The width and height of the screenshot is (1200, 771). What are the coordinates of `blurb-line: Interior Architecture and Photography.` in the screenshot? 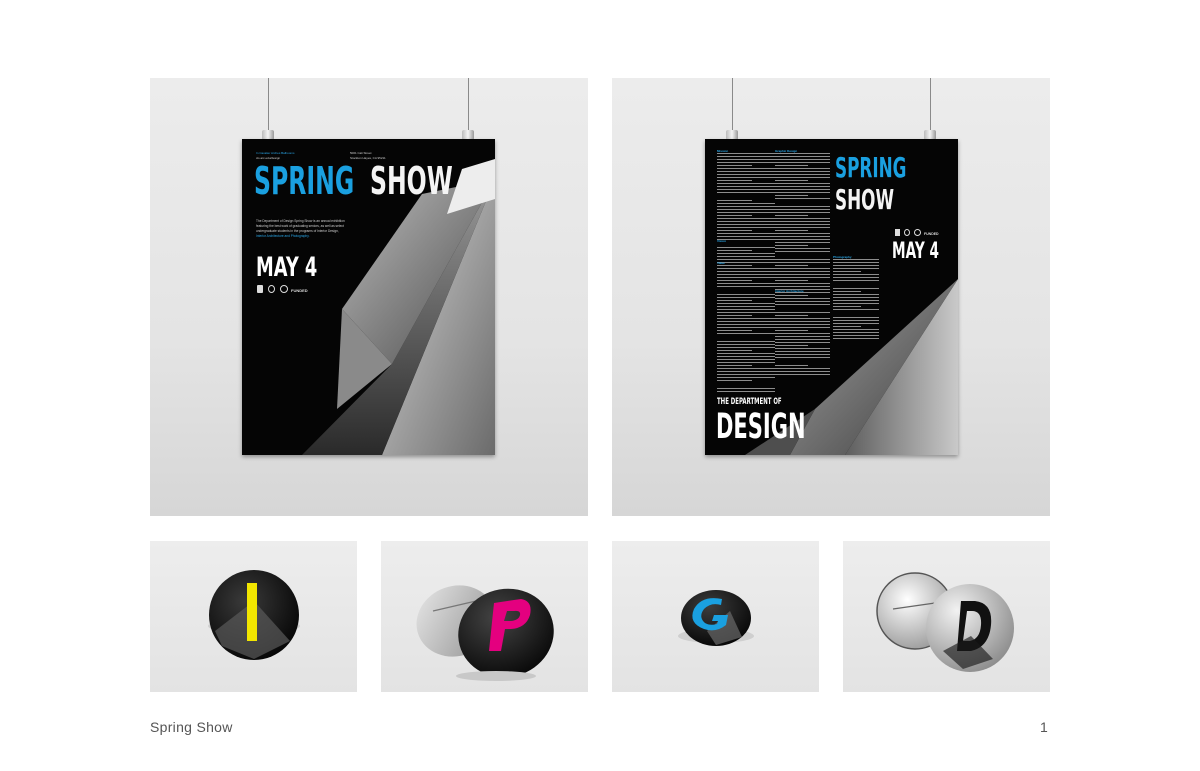 It's located at (283, 236).